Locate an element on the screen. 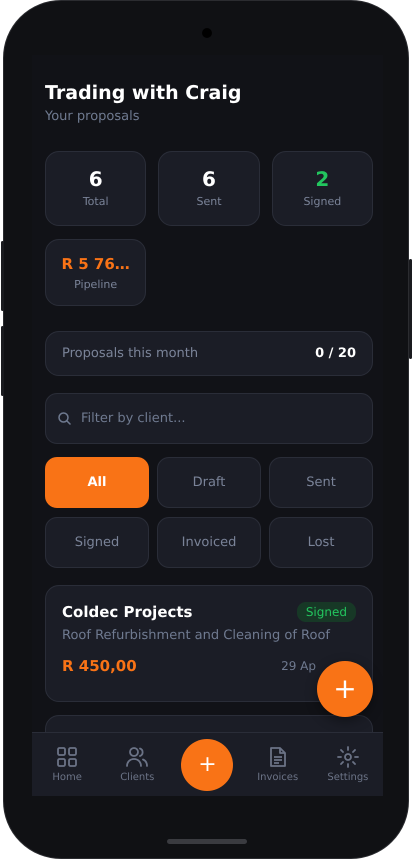 The width and height of the screenshot is (415, 861). stat-label: Signed is located at coordinates (322, 202).